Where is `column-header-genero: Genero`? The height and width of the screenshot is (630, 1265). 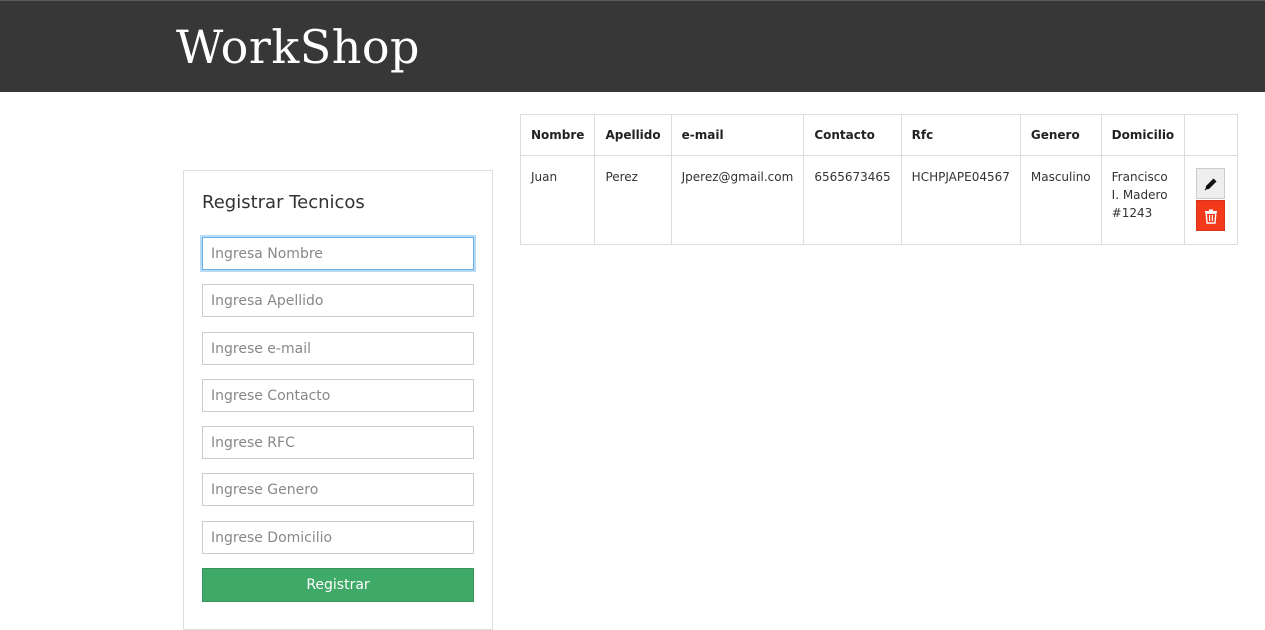
column-header-genero: Genero is located at coordinates (1060, 135).